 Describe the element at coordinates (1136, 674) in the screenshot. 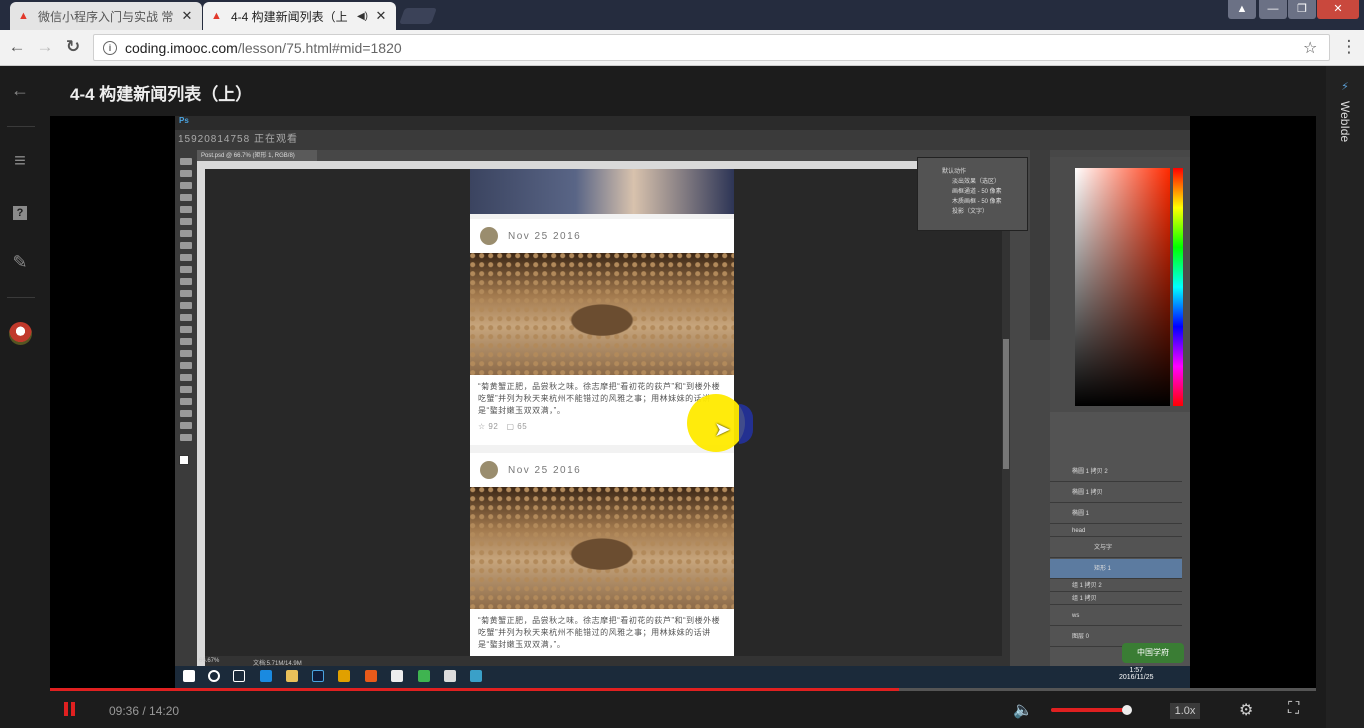

I see `taskbar-clock: 1:57 2016/11/25` at that location.